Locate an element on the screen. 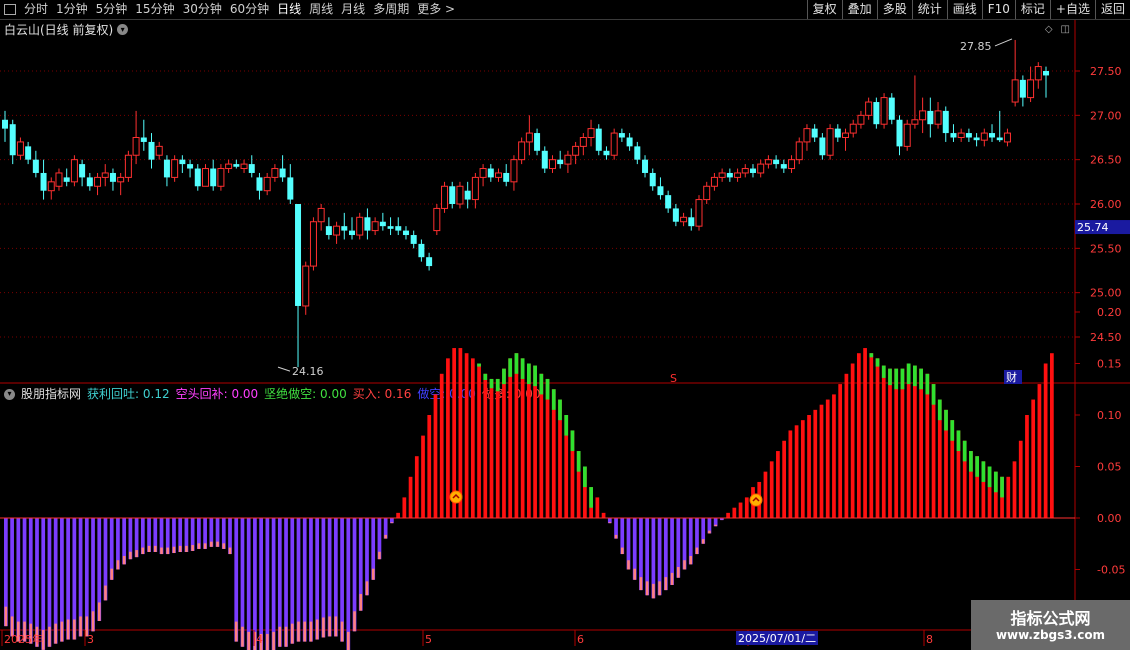 This screenshot has height=650, width=1130. indicator-tick-label: 0.20 is located at coordinates (1109, 312).